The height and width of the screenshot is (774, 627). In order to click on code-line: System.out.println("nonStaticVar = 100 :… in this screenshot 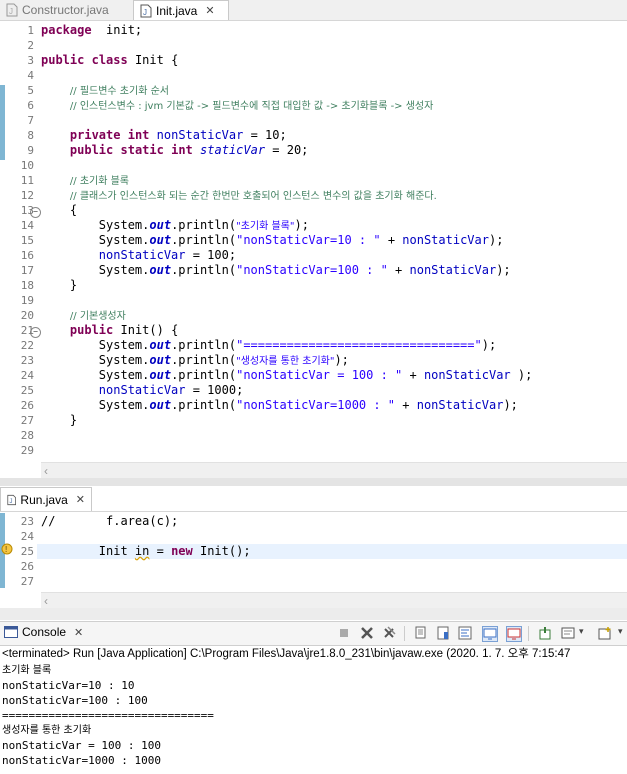, I will do `click(287, 375)`.